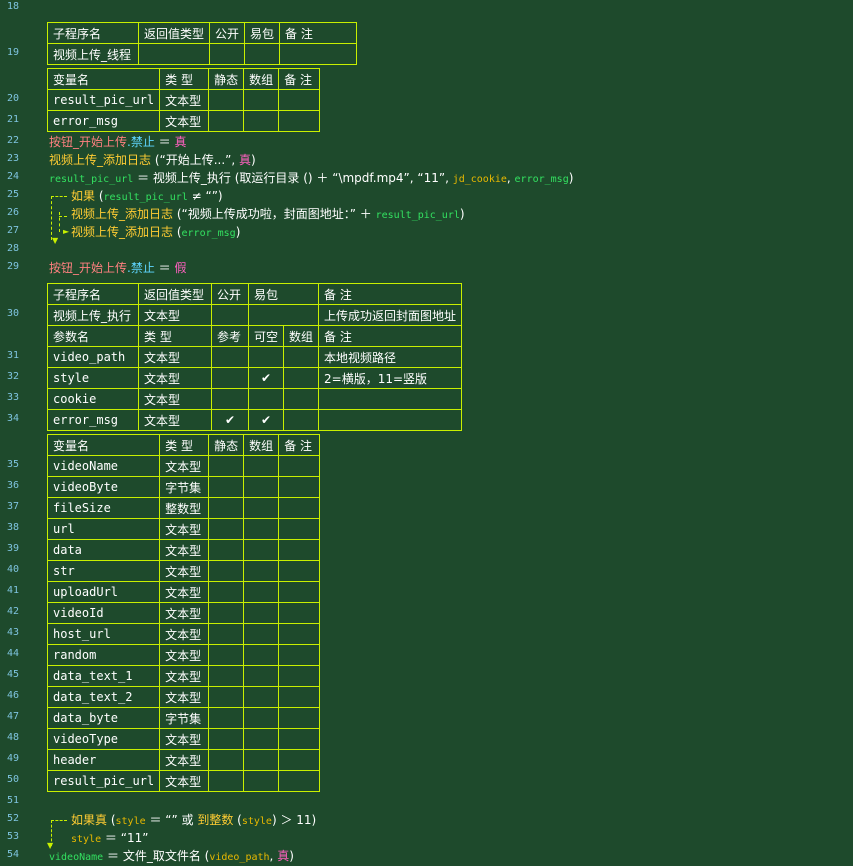 This screenshot has height=866, width=853. I want to click on var-name: host_url, so click(103, 634).